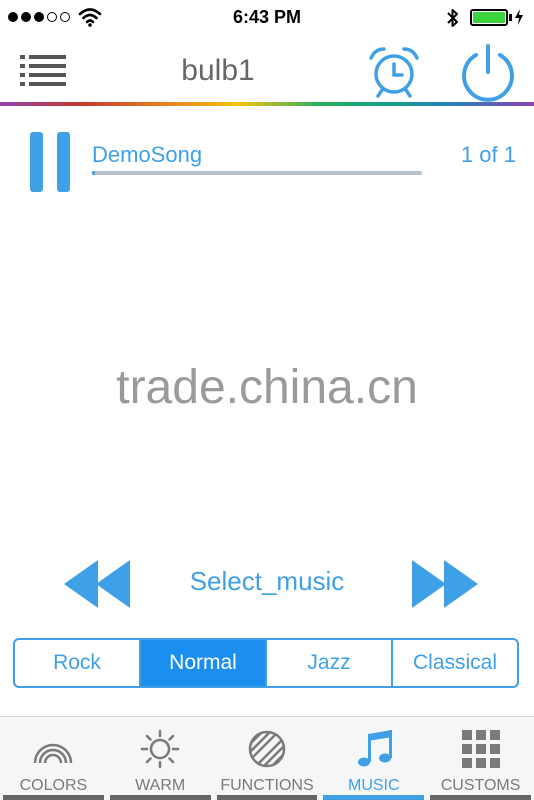 The width and height of the screenshot is (534, 800). I want to click on fast-forward-button, so click(444, 584).